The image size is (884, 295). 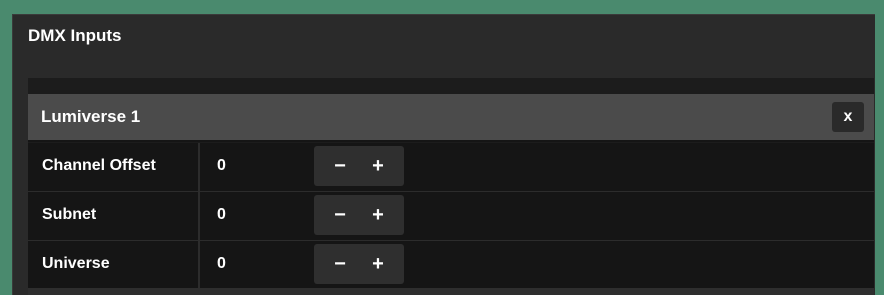 What do you see at coordinates (221, 215) in the screenshot?
I see `subnet-value: 0` at bounding box center [221, 215].